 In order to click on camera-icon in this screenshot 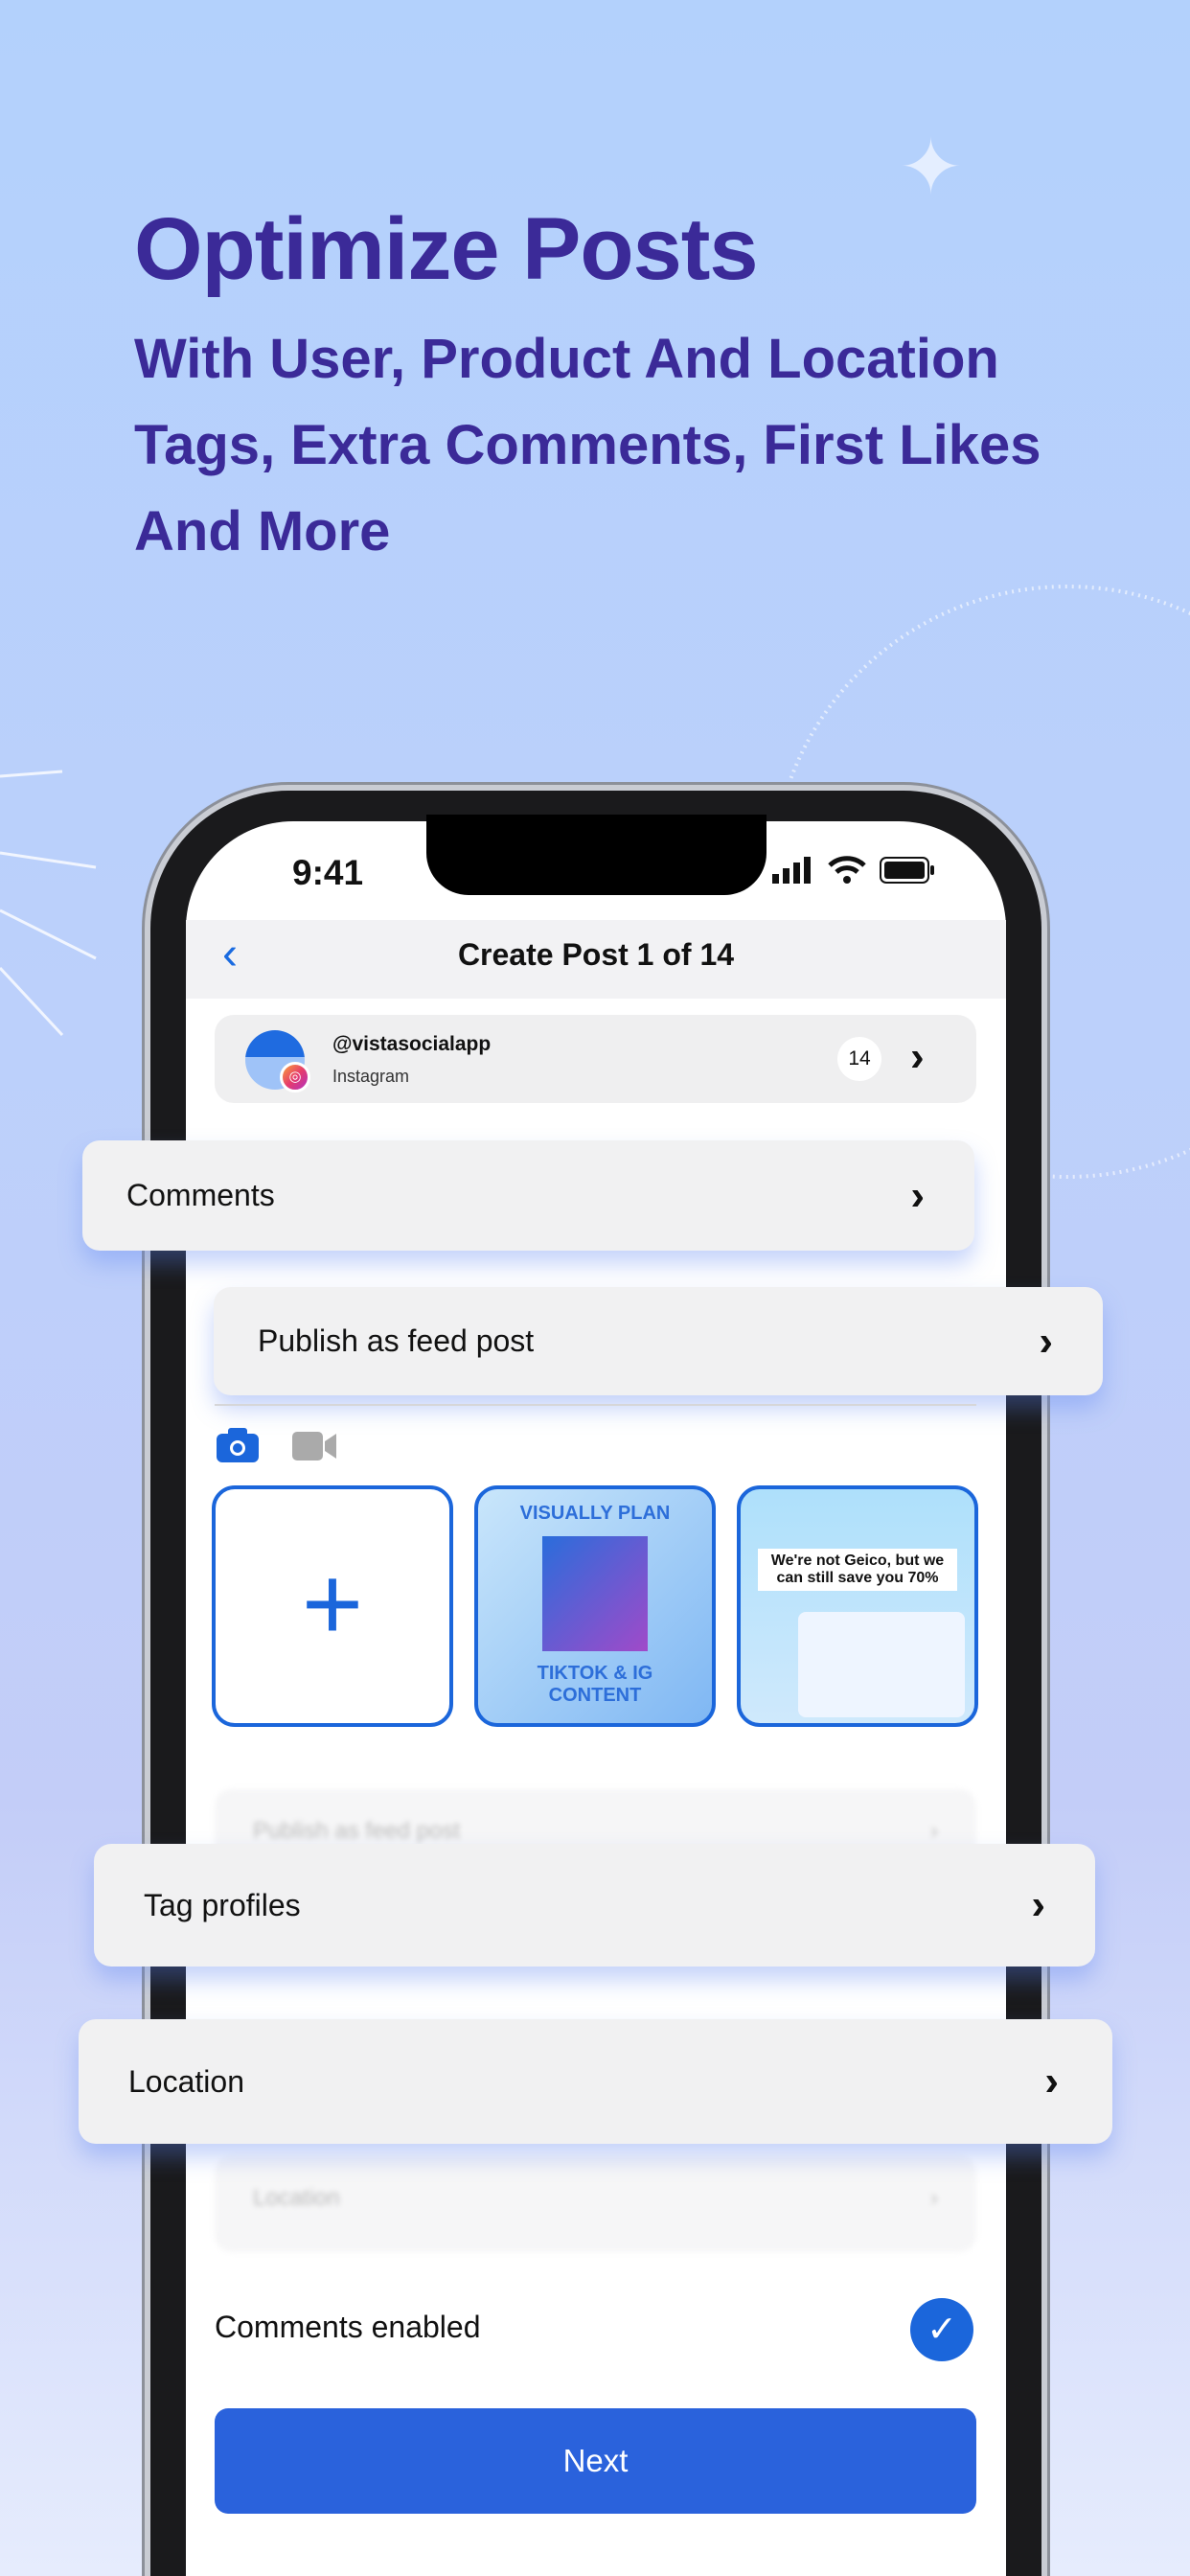, I will do `click(238, 1445)`.